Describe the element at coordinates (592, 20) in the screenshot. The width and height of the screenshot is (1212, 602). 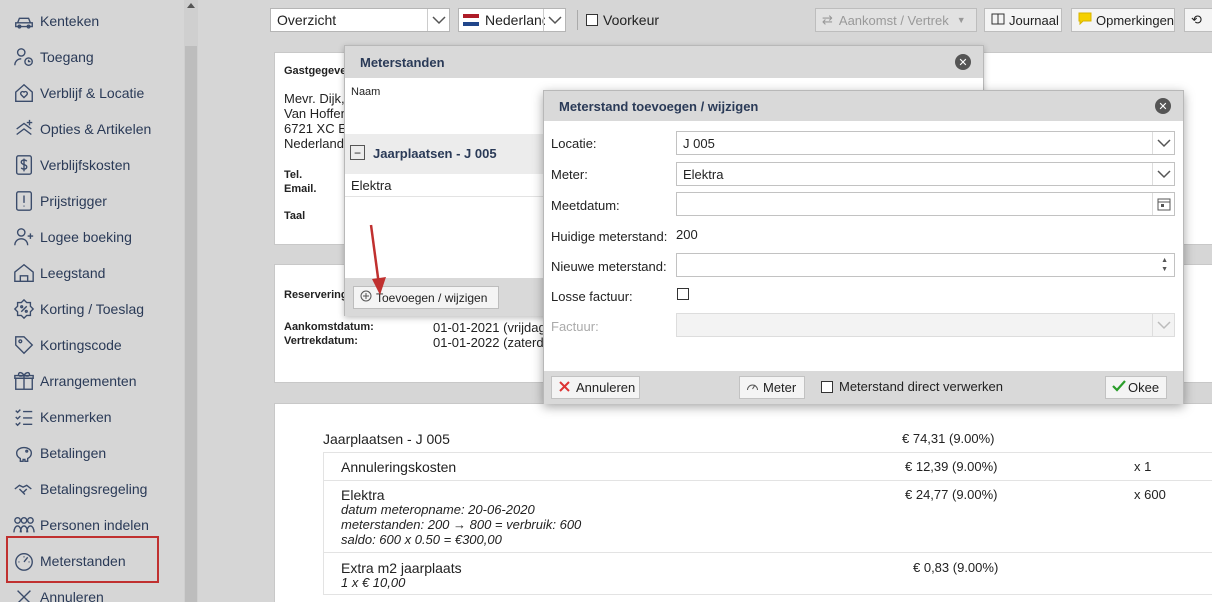
I see `voorkeur-checkbox` at that location.